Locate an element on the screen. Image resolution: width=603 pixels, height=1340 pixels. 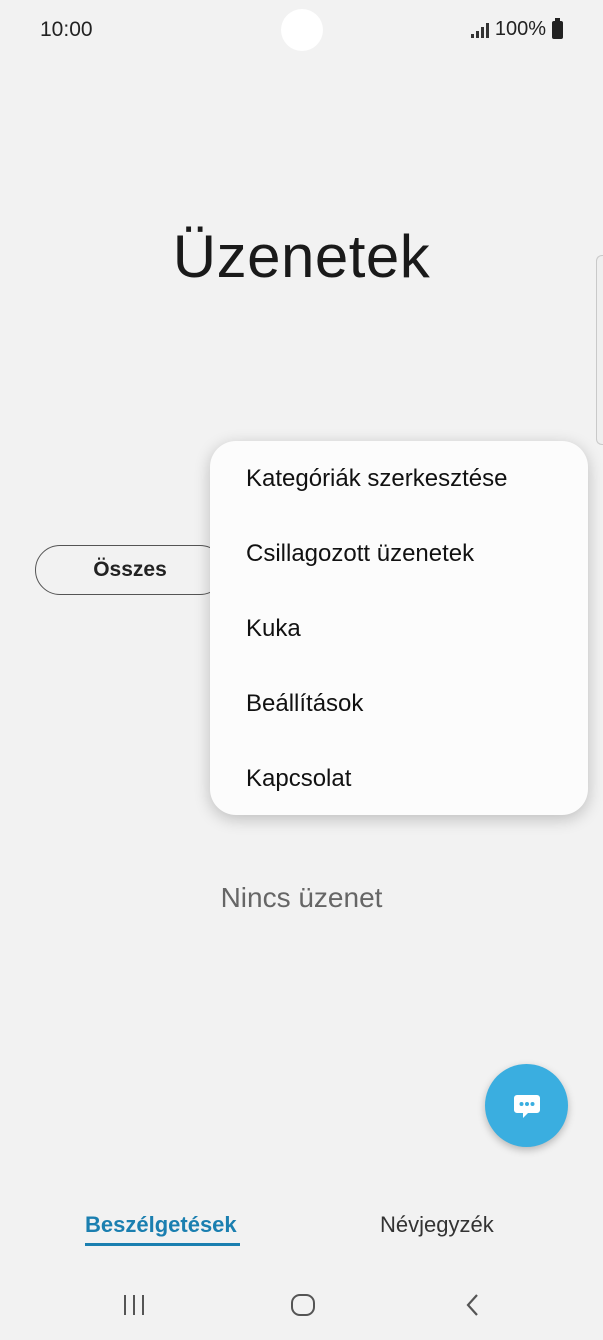
status-bar: 10:00 100% is located at coordinates (301, 30).